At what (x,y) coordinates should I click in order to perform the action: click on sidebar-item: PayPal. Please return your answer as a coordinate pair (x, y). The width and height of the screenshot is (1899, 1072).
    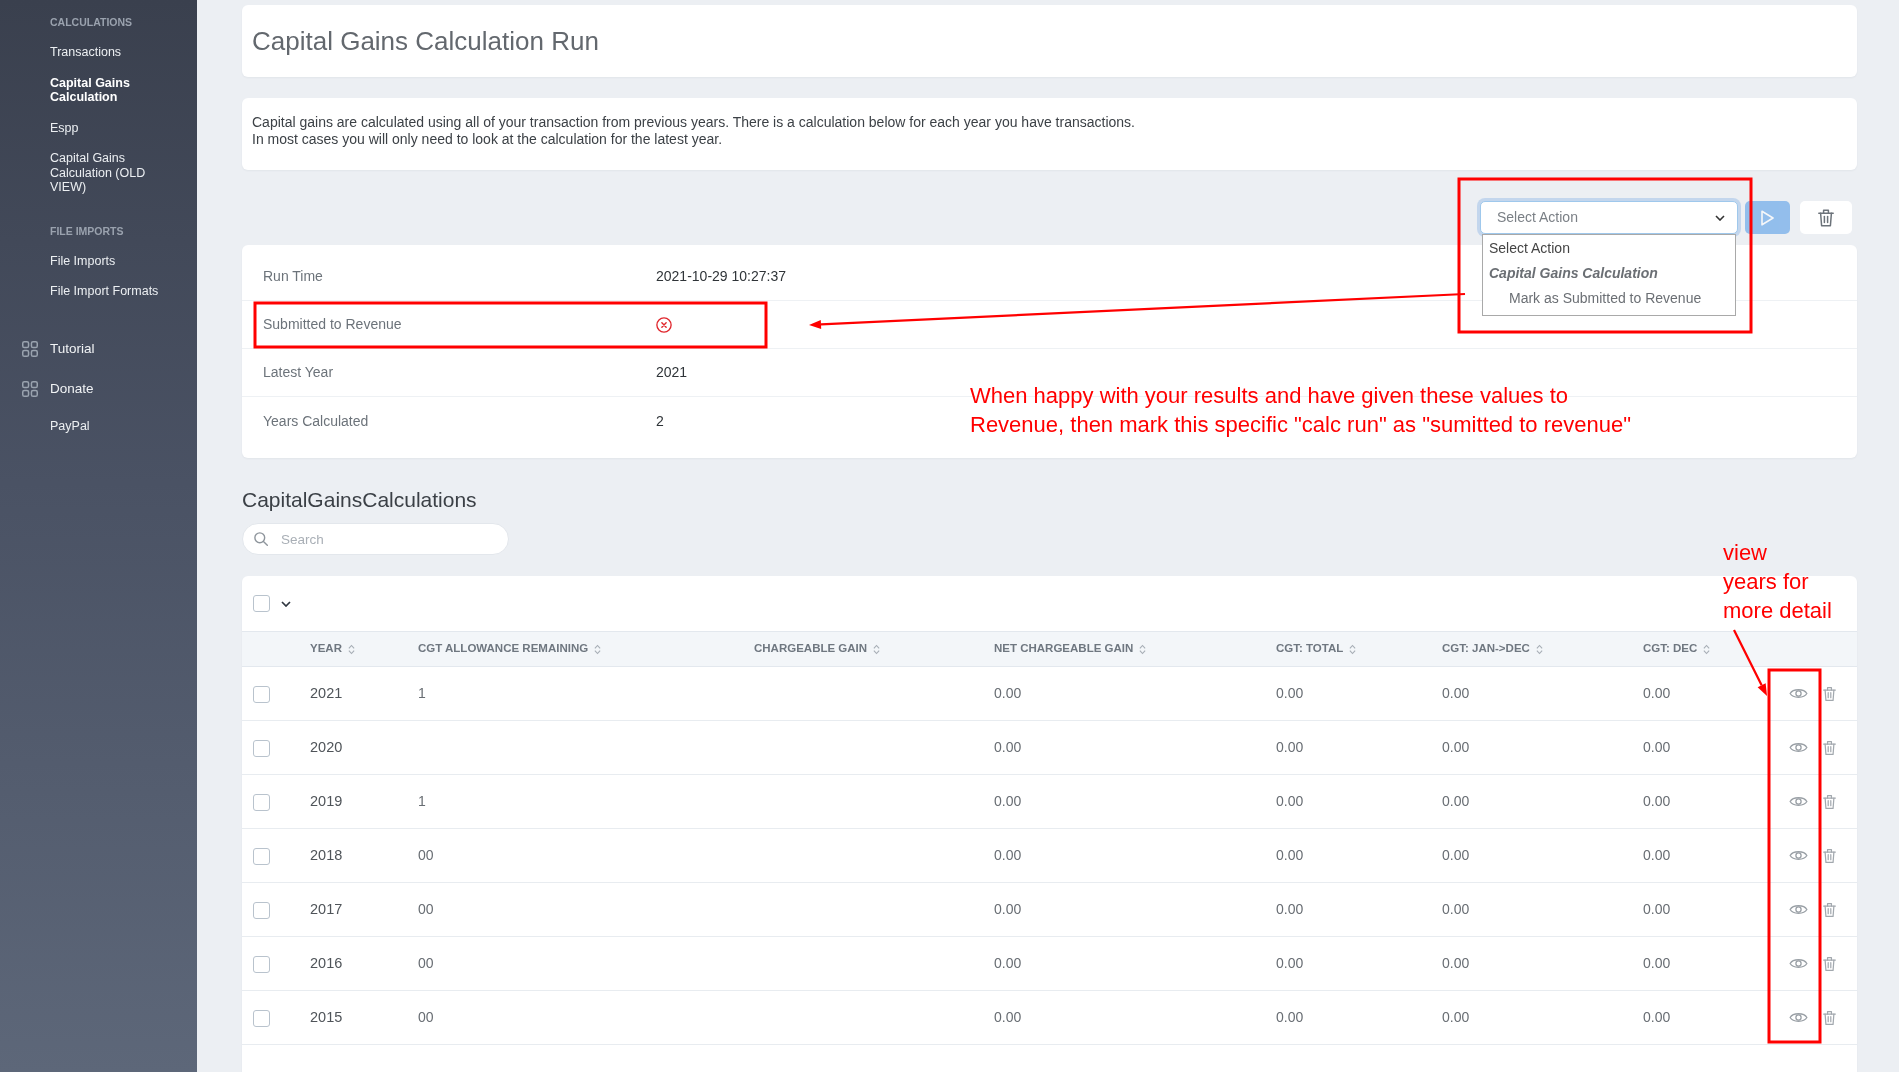
    Looking at the image, I should click on (109, 425).